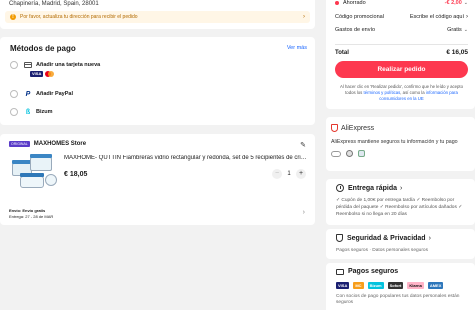  I want to click on saved-dot, so click(337, 3).